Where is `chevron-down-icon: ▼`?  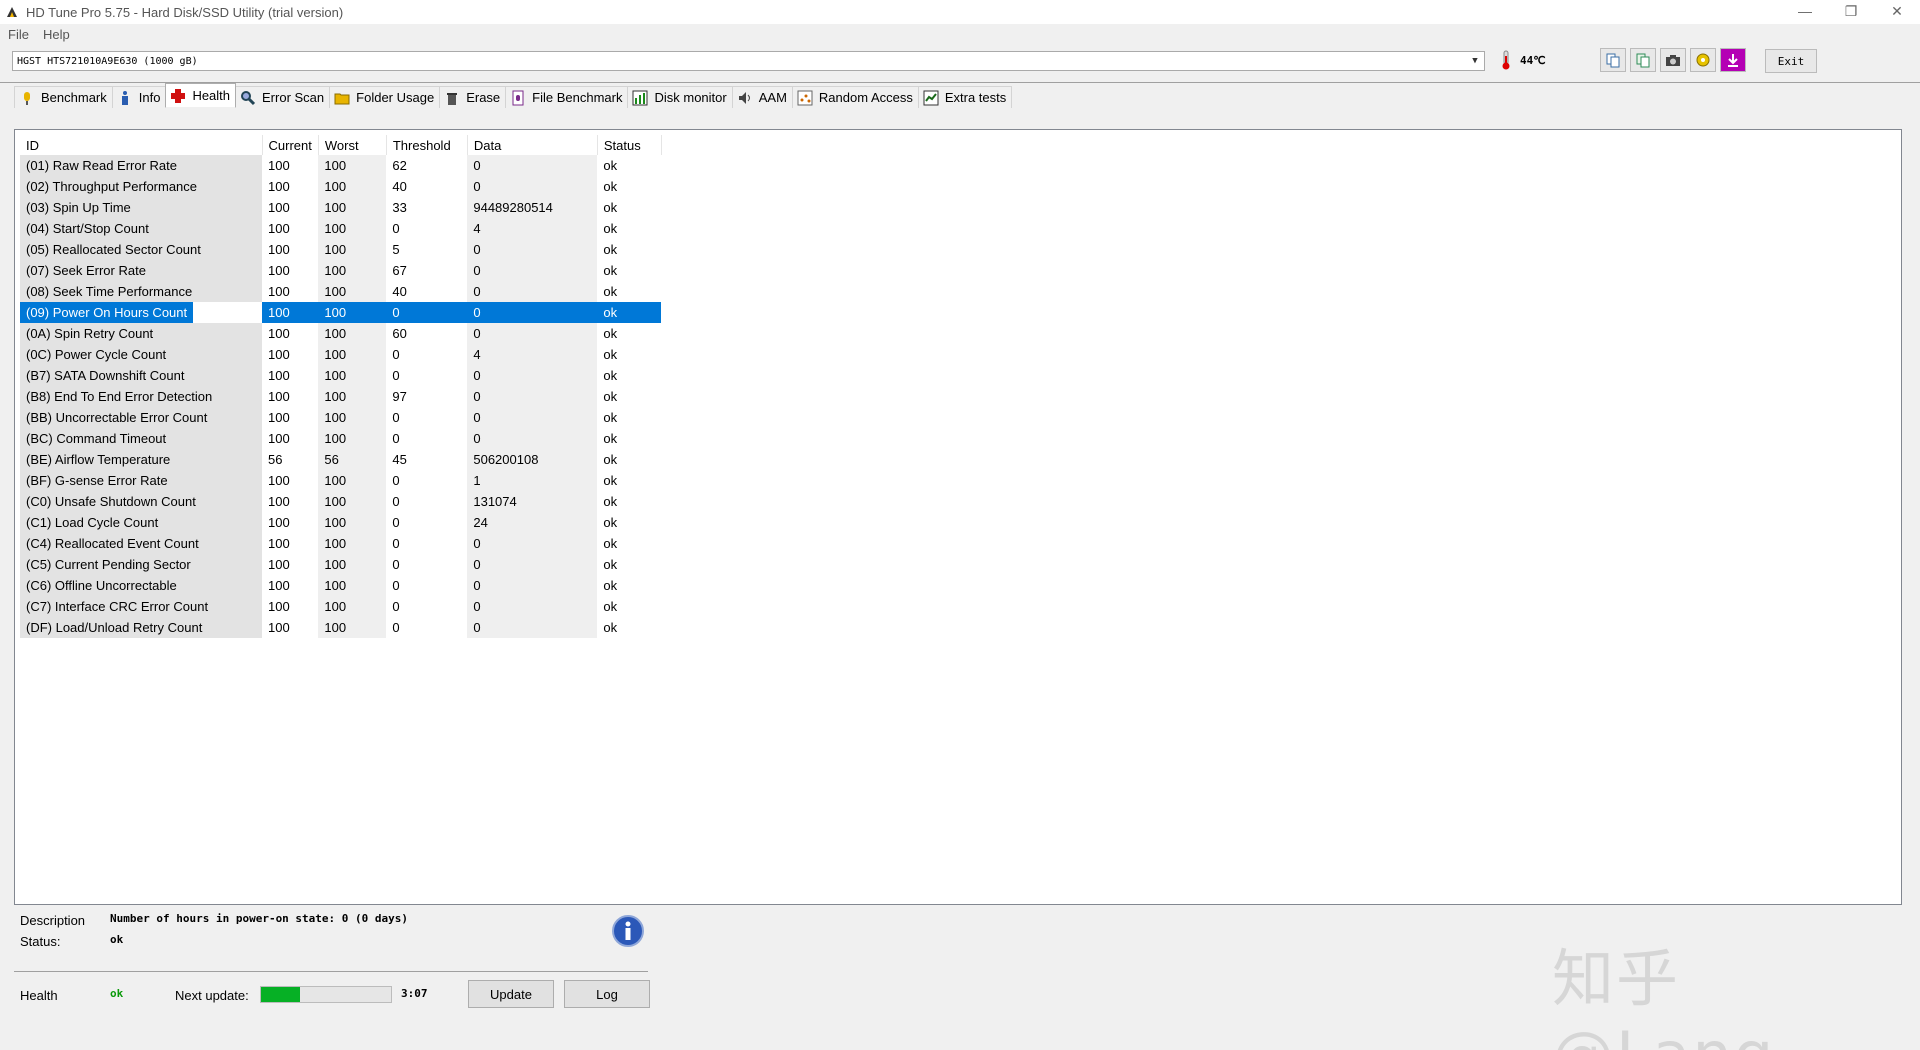 chevron-down-icon: ▼ is located at coordinates (1475, 61).